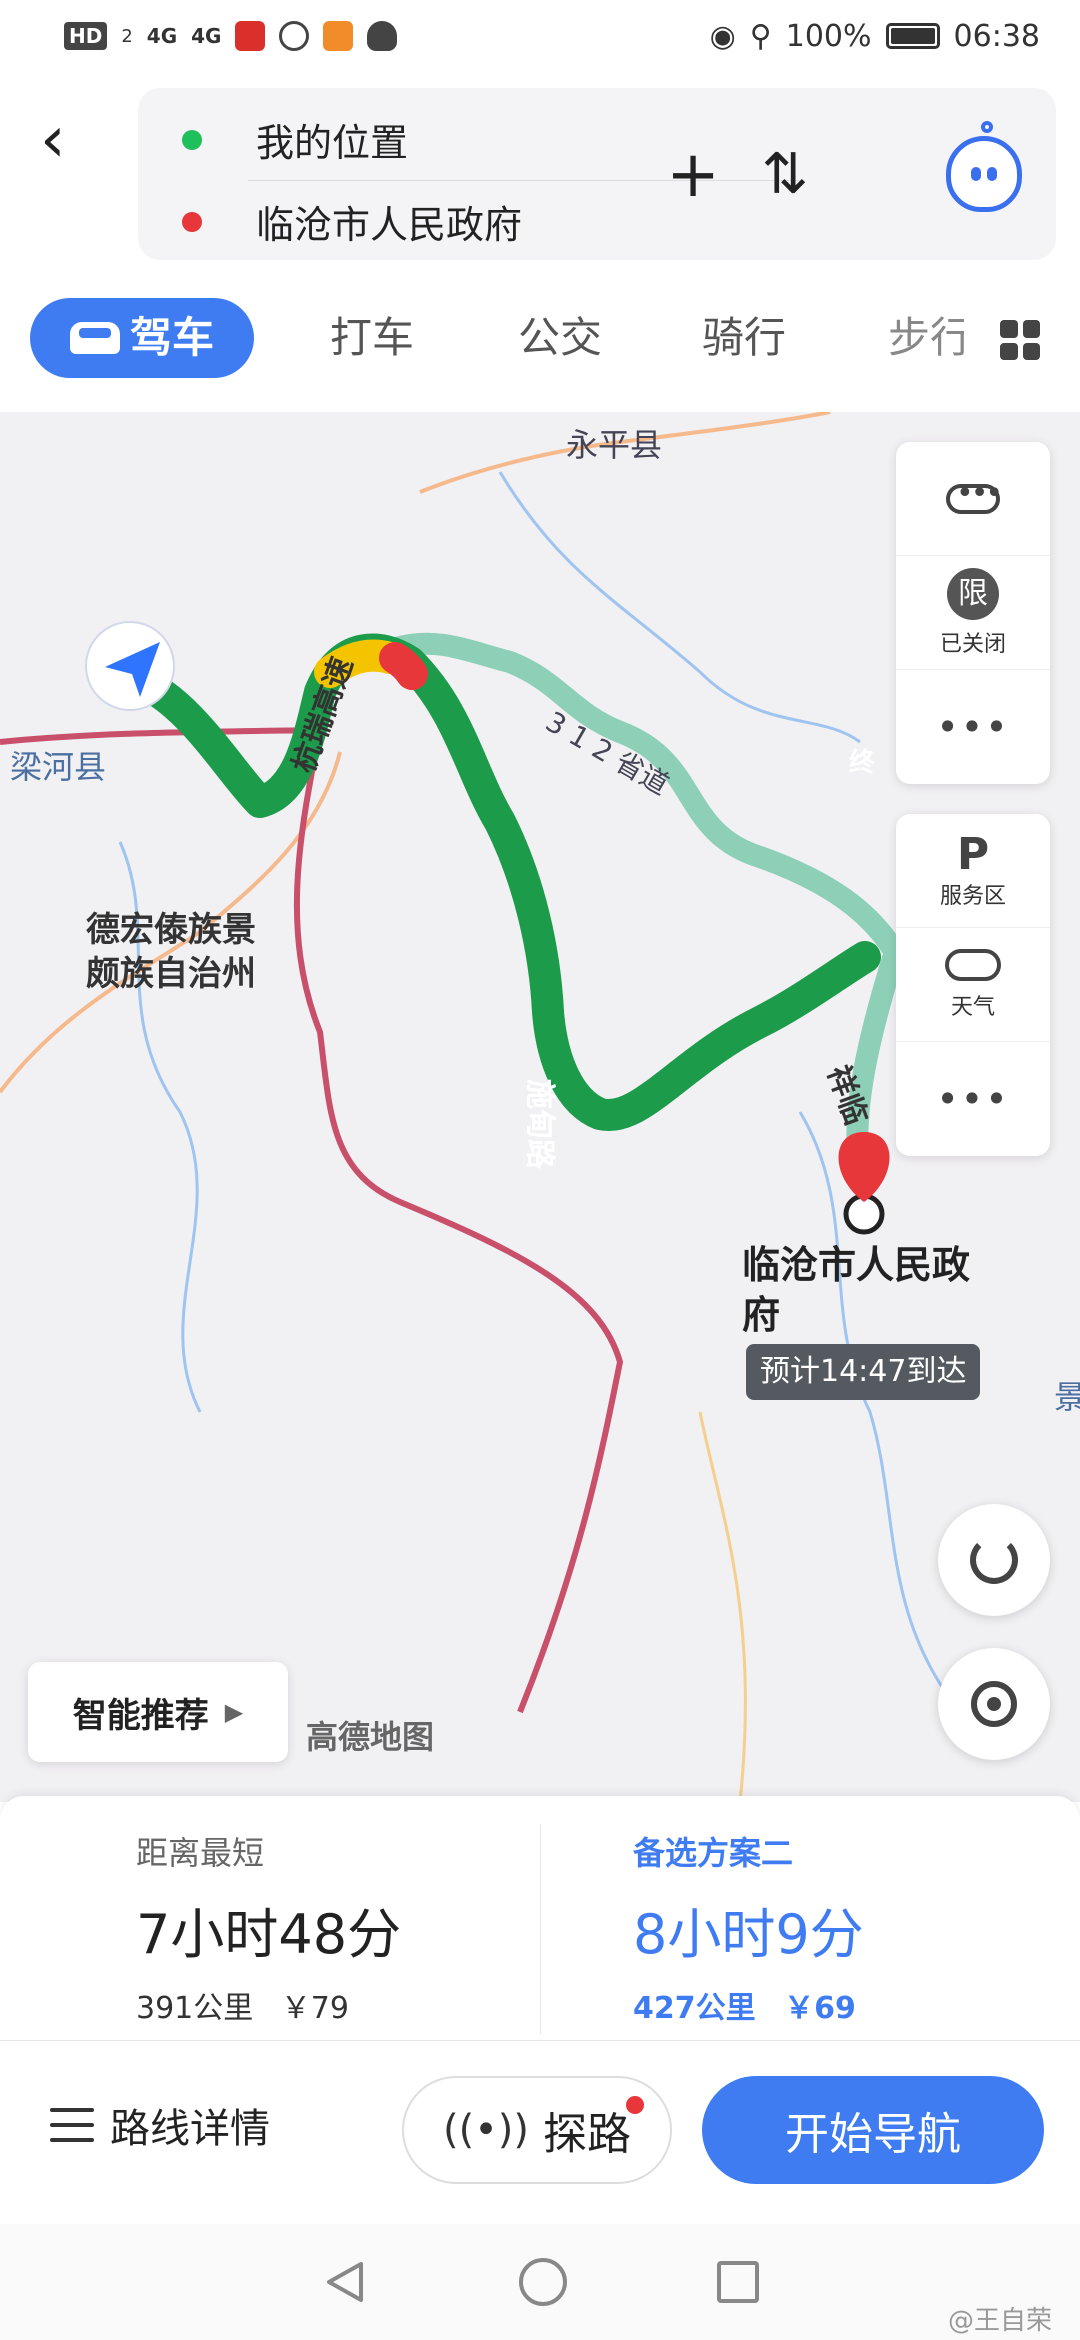  I want to click on crosshair-icon, so click(994, 1704).